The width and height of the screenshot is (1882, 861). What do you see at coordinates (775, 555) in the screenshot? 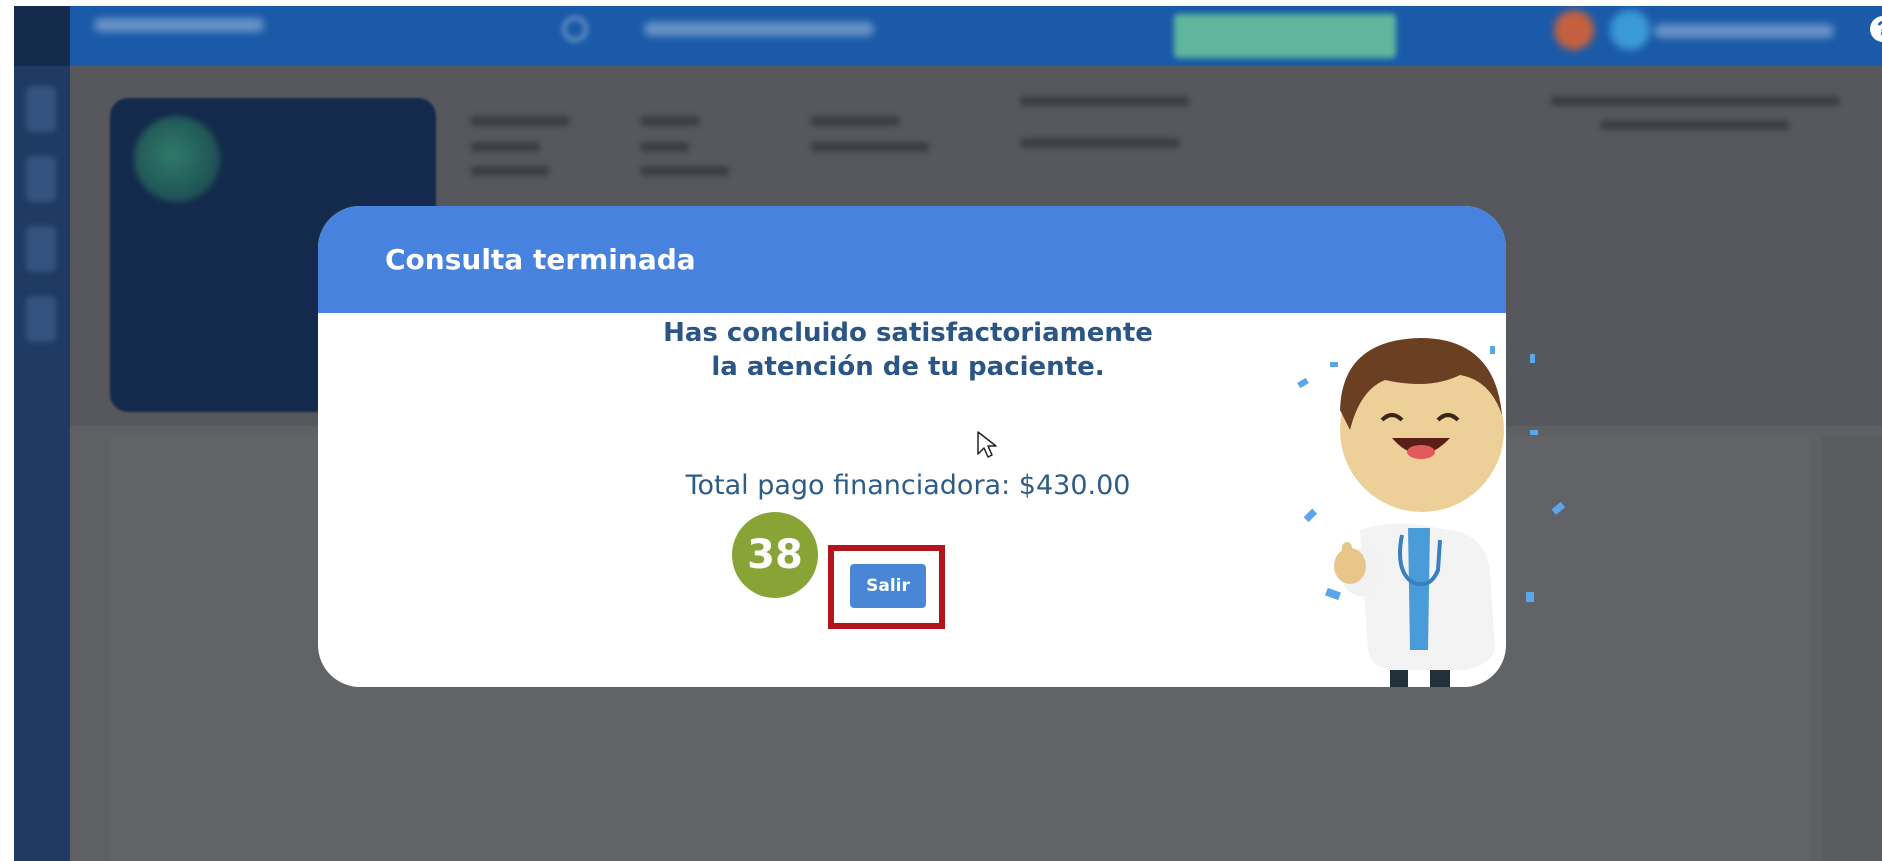
I see `step-number-badge: 38` at bounding box center [775, 555].